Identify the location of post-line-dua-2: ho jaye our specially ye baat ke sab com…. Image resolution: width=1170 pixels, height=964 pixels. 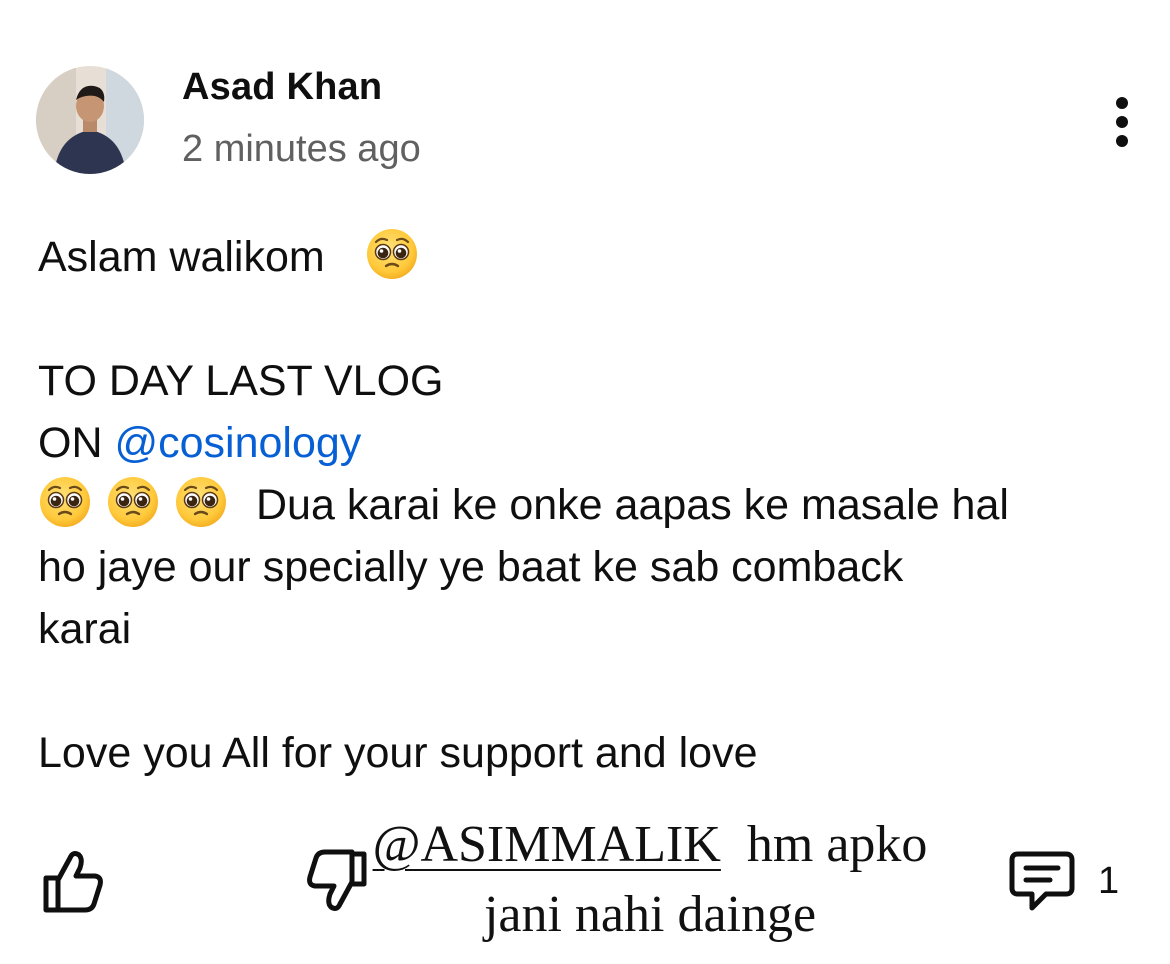
(471, 567).